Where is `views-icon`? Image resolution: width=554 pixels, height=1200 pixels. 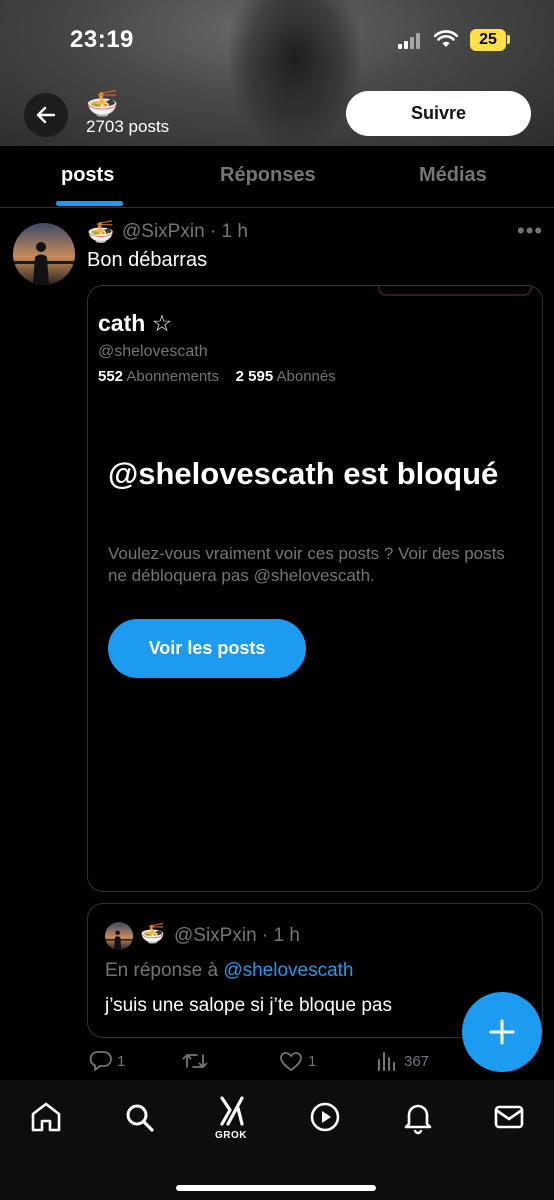
views-icon is located at coordinates (387, 1061).